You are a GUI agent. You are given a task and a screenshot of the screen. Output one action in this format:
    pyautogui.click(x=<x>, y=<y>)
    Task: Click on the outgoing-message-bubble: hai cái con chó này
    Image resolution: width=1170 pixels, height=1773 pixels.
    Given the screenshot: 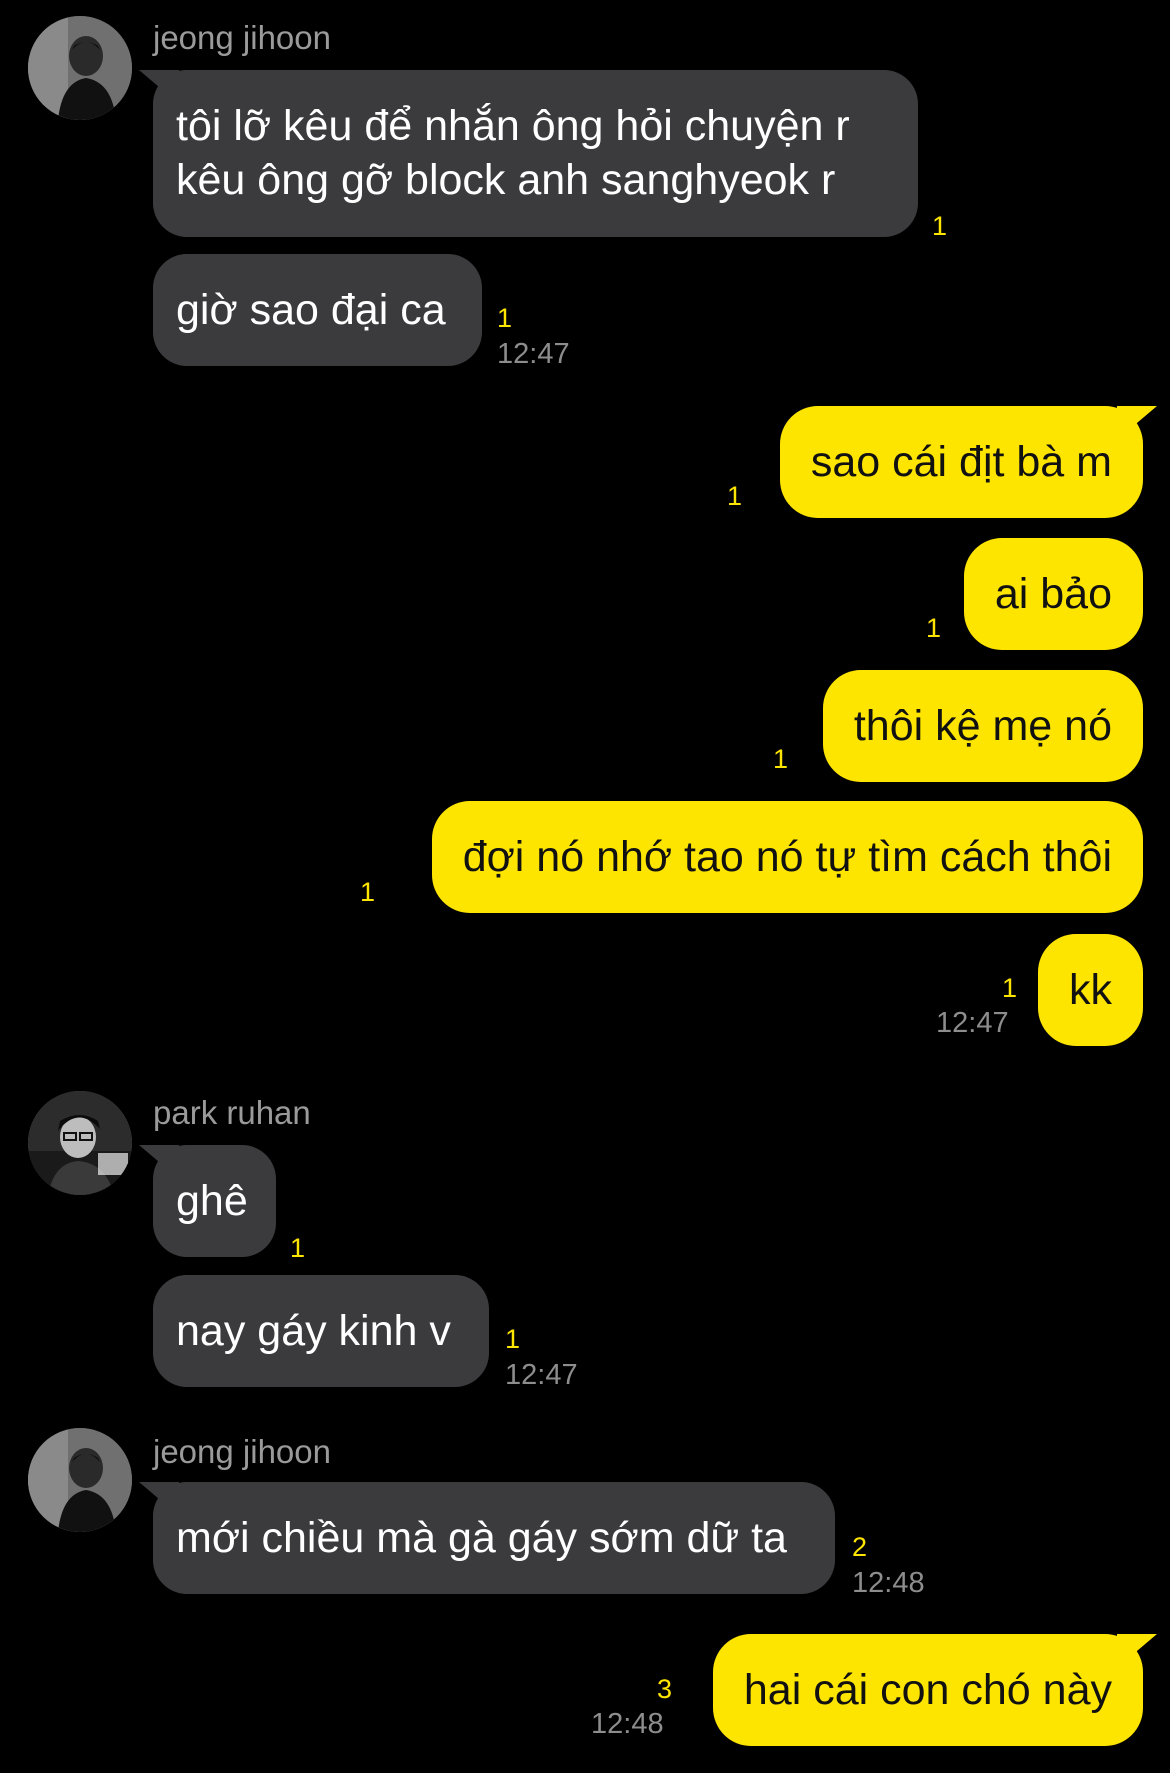 What is the action you would take?
    pyautogui.click(x=927, y=1690)
    